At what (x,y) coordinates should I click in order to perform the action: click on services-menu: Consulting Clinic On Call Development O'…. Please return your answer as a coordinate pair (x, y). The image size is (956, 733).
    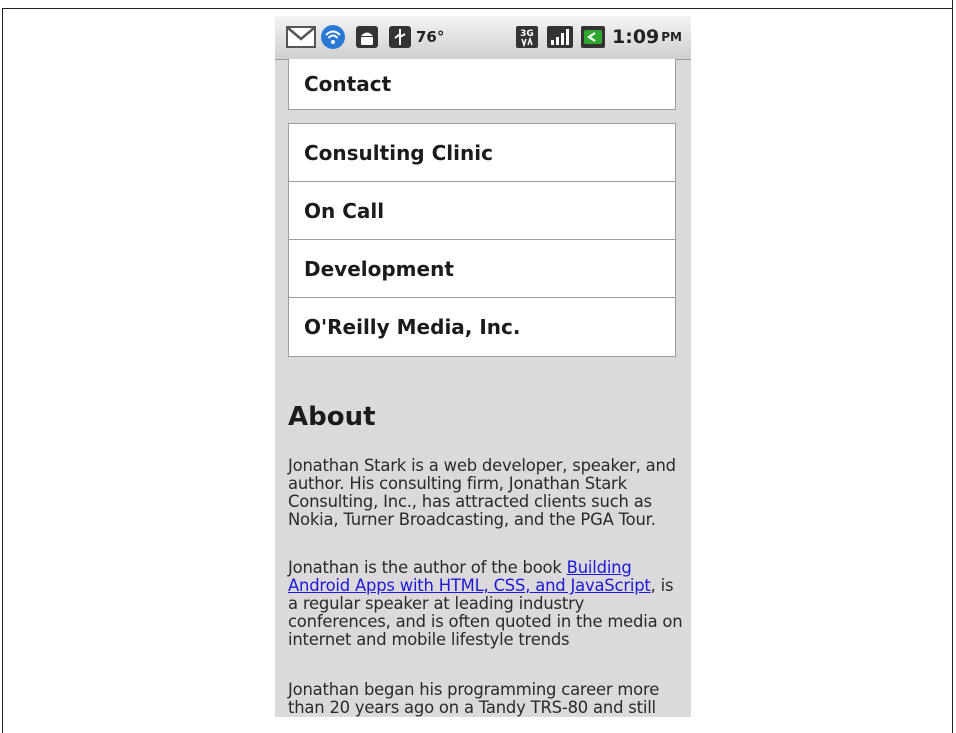
    Looking at the image, I should click on (482, 240).